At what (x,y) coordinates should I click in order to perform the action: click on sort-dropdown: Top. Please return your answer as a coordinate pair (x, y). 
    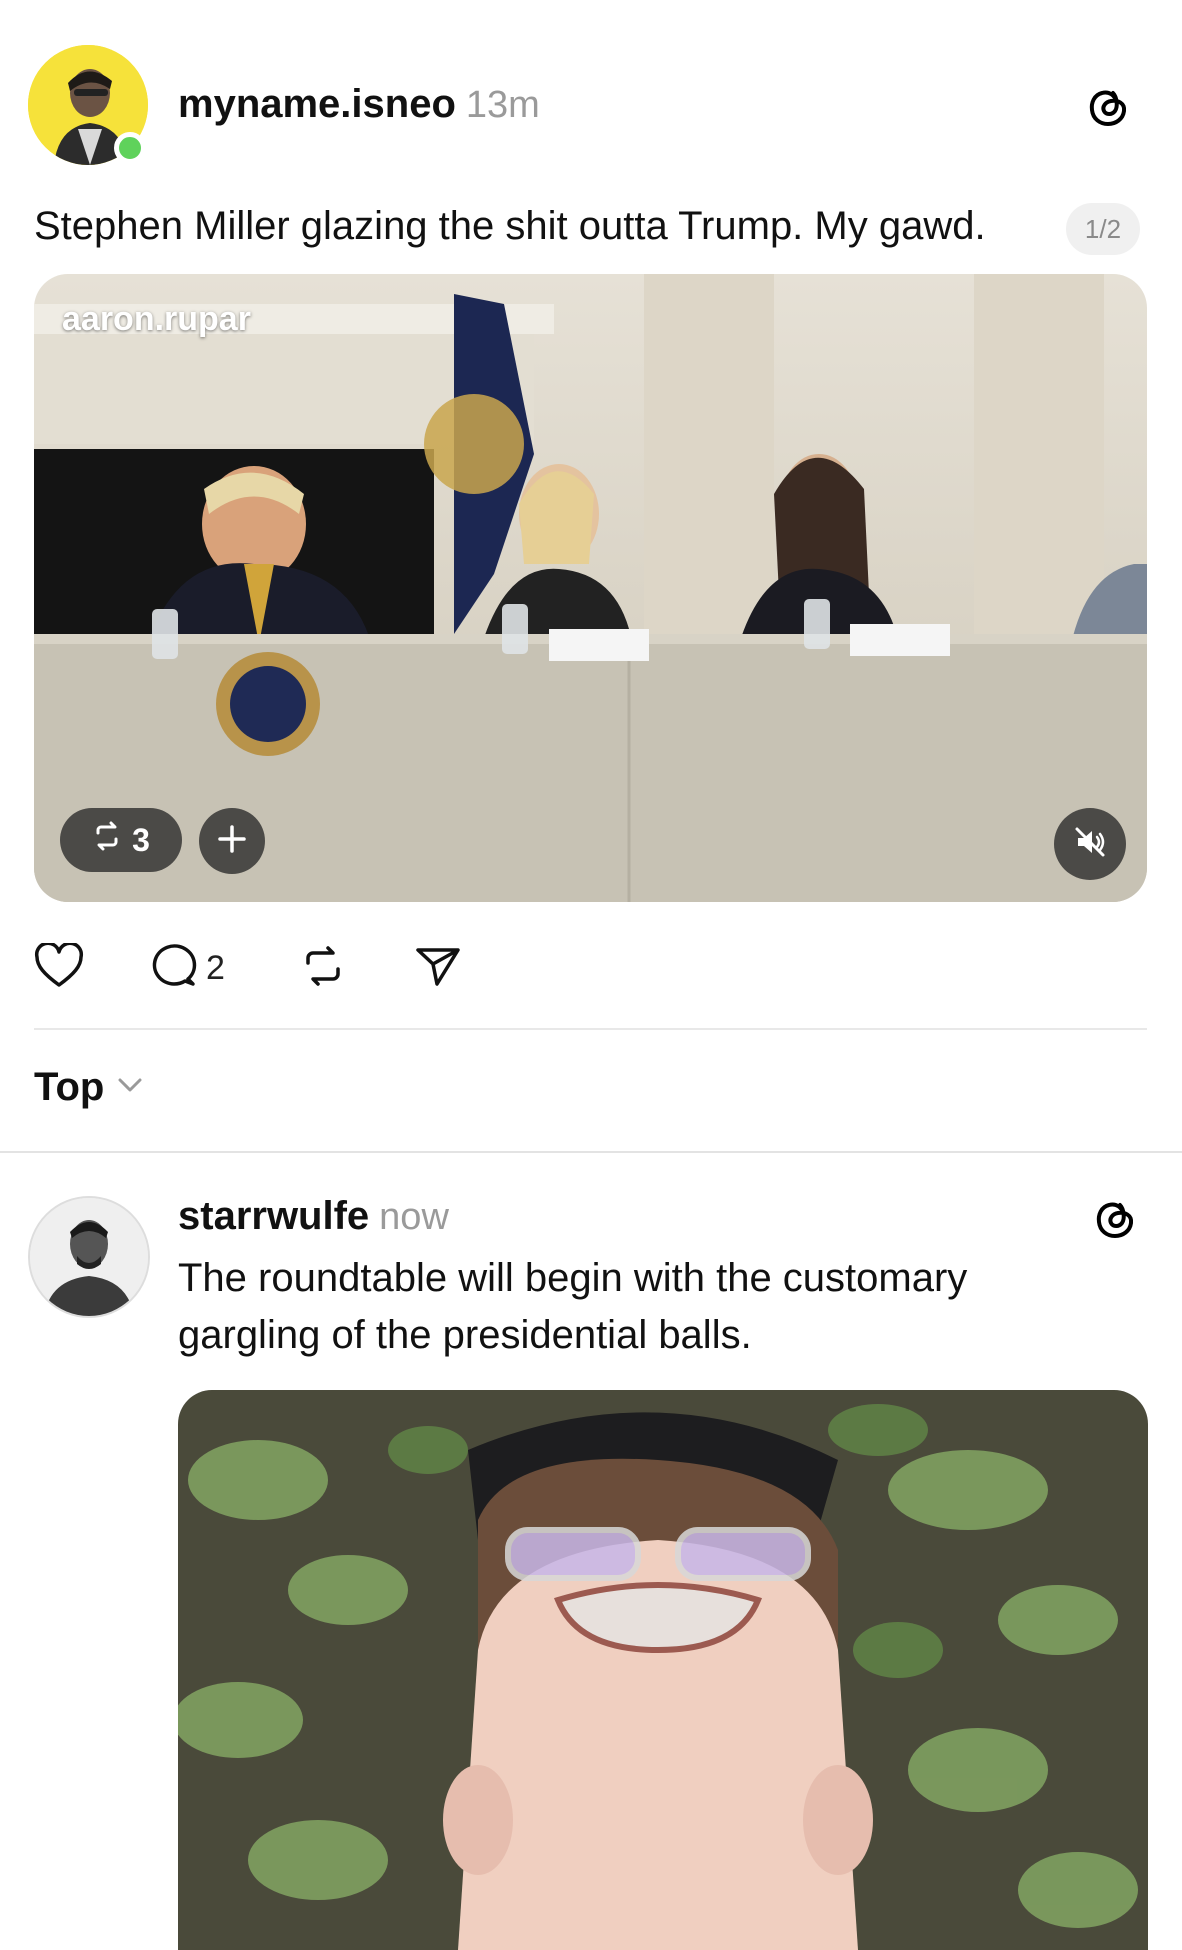
    Looking at the image, I should click on (89, 1087).